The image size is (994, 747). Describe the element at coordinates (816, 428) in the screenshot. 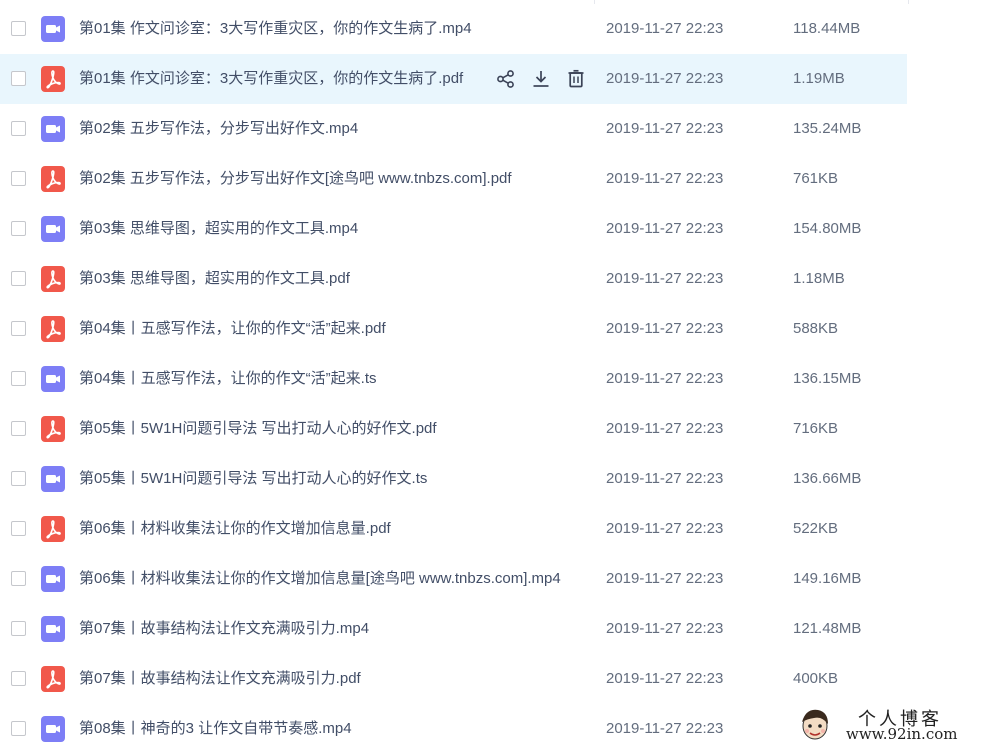

I see `file-size: 716KB` at that location.